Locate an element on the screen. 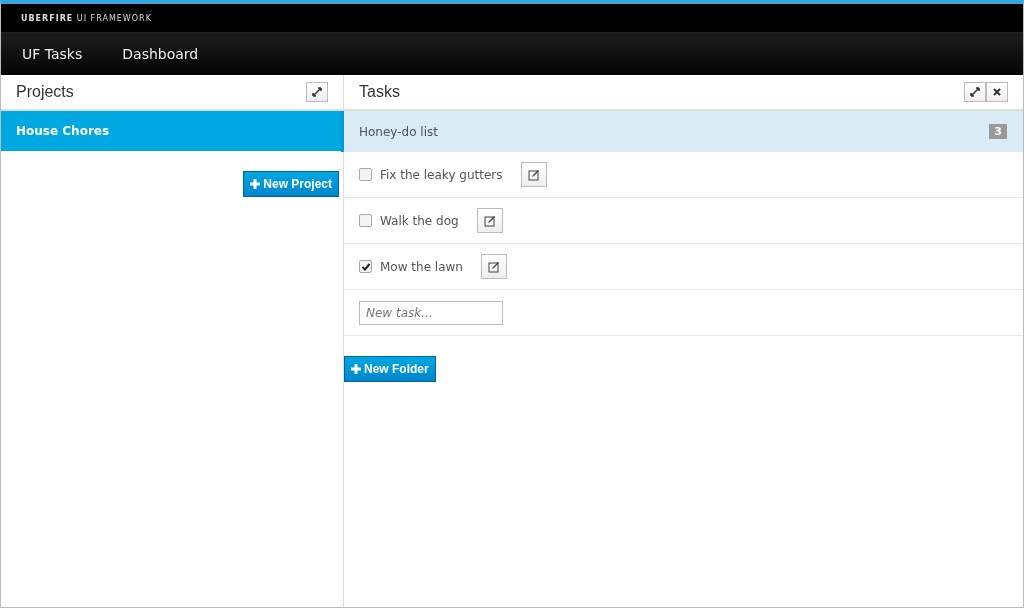  task-label: Mow the lawn is located at coordinates (421, 266).